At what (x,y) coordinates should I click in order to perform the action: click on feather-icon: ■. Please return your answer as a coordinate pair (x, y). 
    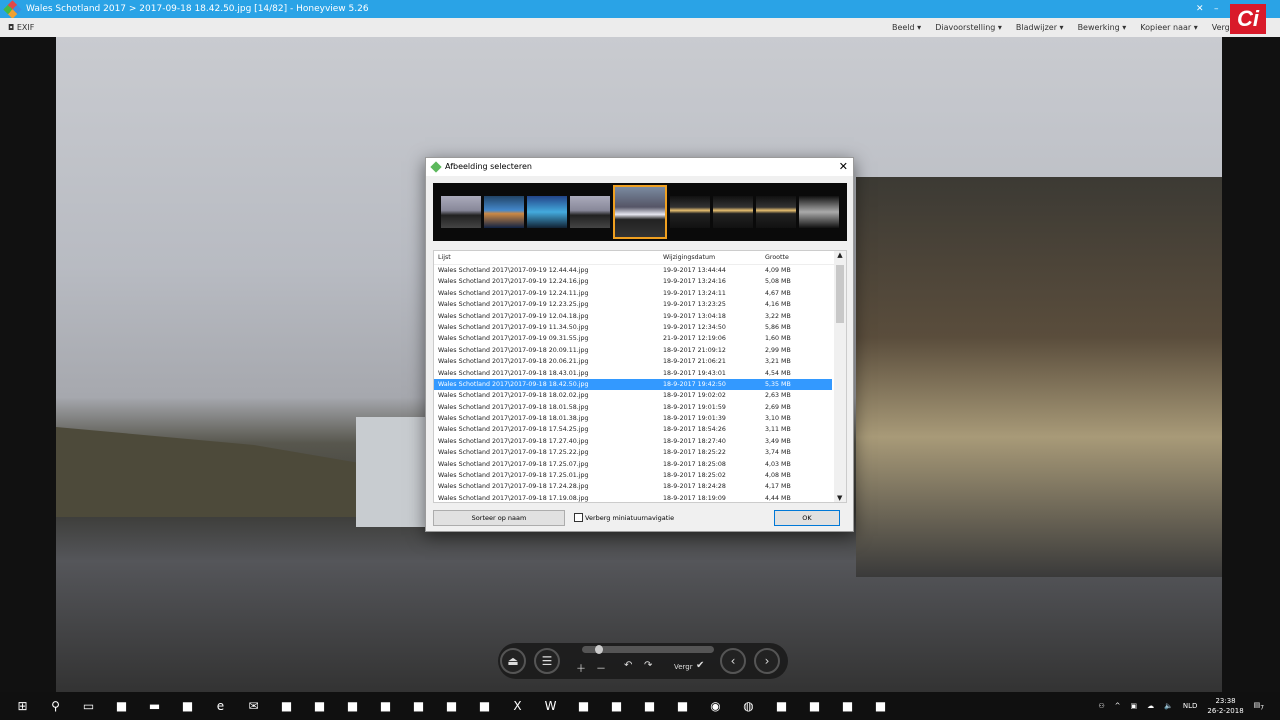
    Looking at the image, I should click on (385, 706).